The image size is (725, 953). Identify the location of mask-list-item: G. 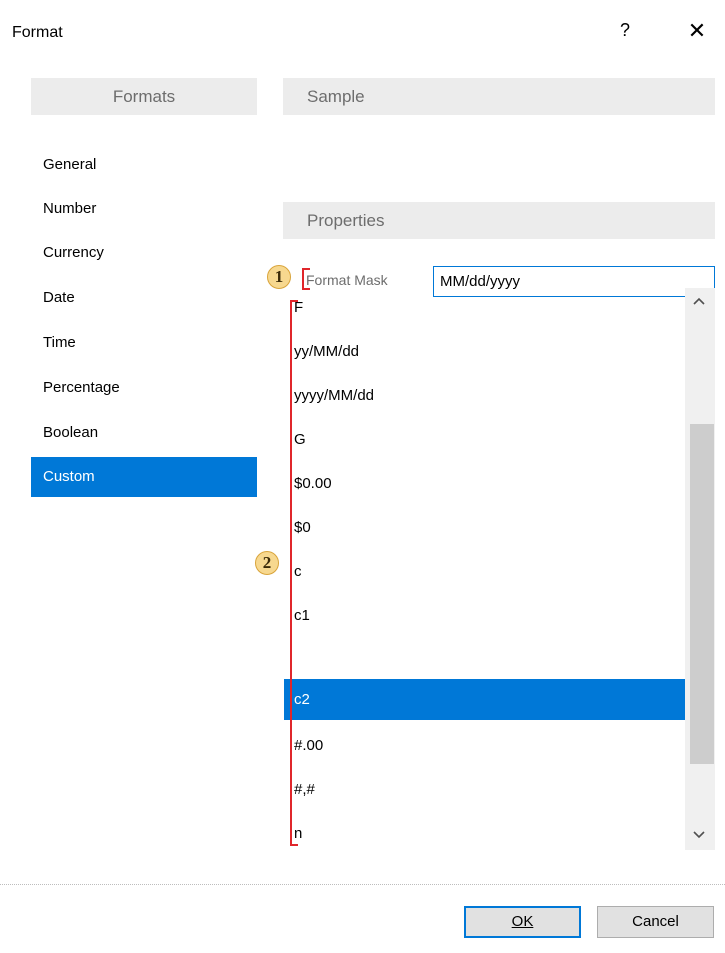
(484, 440).